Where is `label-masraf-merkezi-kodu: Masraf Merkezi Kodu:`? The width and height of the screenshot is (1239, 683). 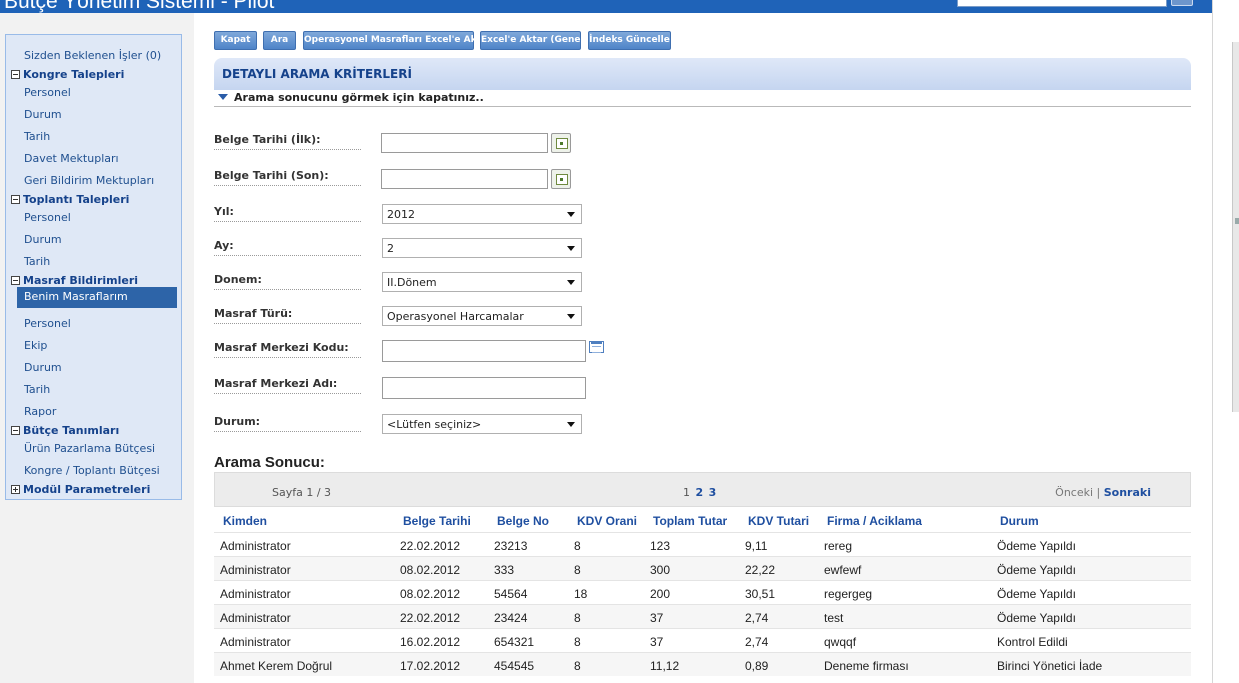
label-masraf-merkezi-kodu: Masraf Merkezi Kodu: is located at coordinates (287, 349).